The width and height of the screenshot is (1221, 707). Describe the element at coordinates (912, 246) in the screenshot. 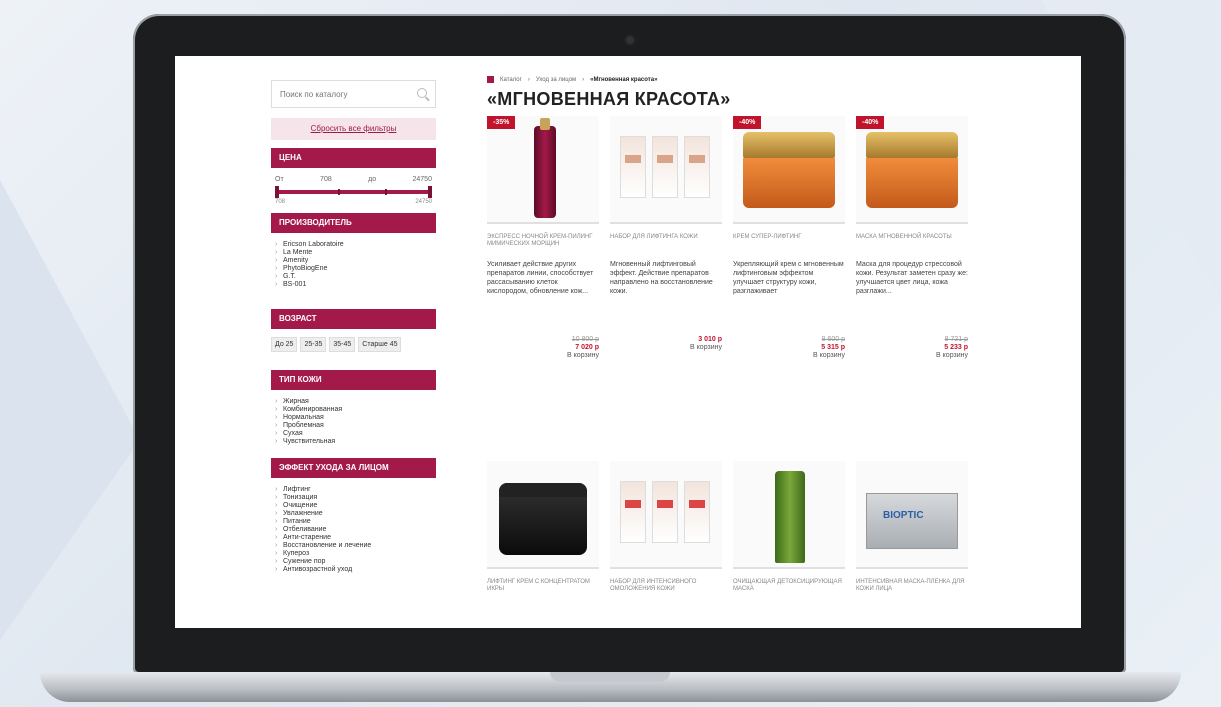

I see `product-name: МАСКА МГНОВЕННОЙ КРАСОТЫ` at that location.